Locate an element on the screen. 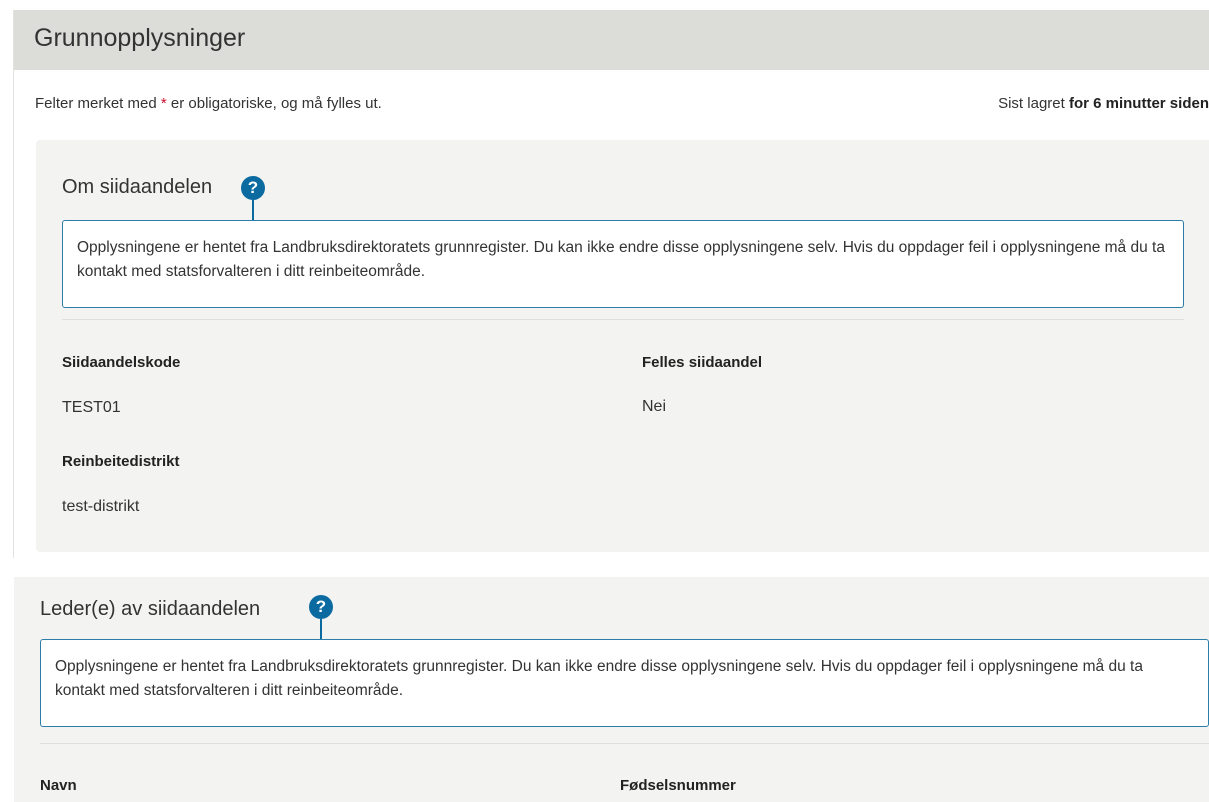  reinbeitedistrikt-label: Reinbeitedistrikt is located at coordinates (121, 461).